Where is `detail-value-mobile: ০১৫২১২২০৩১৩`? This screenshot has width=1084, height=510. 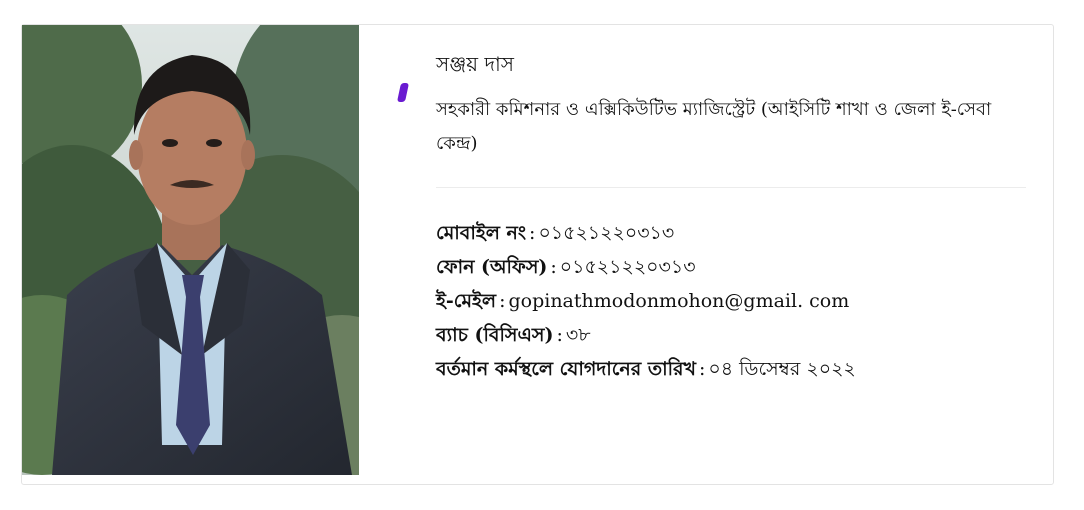
detail-value-mobile: ০১৫২১২২০৩১৩ is located at coordinates (606, 233).